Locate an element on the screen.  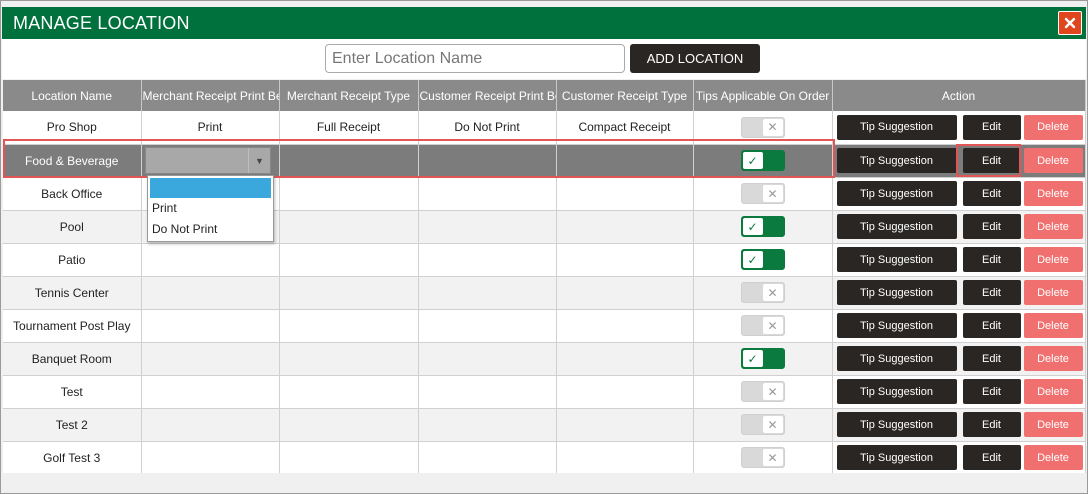
location-name-input is located at coordinates (475, 58).